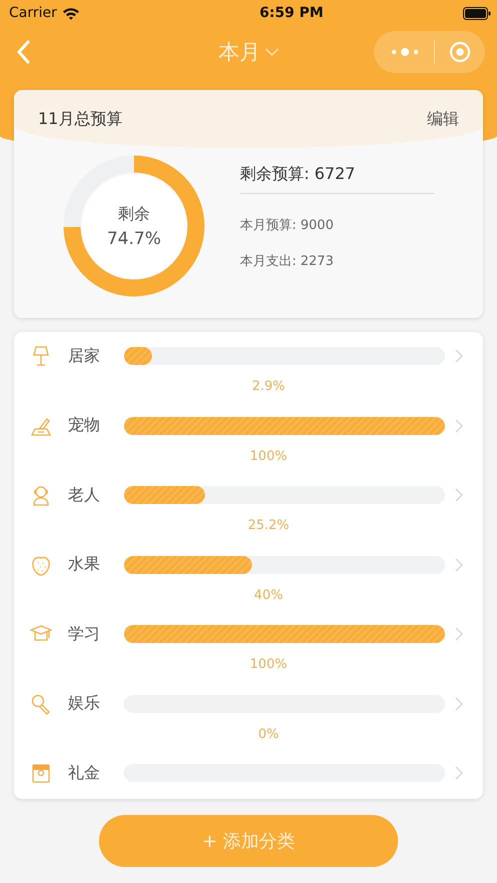  Describe the element at coordinates (477, 13) in the screenshot. I see `battery-icon` at that location.